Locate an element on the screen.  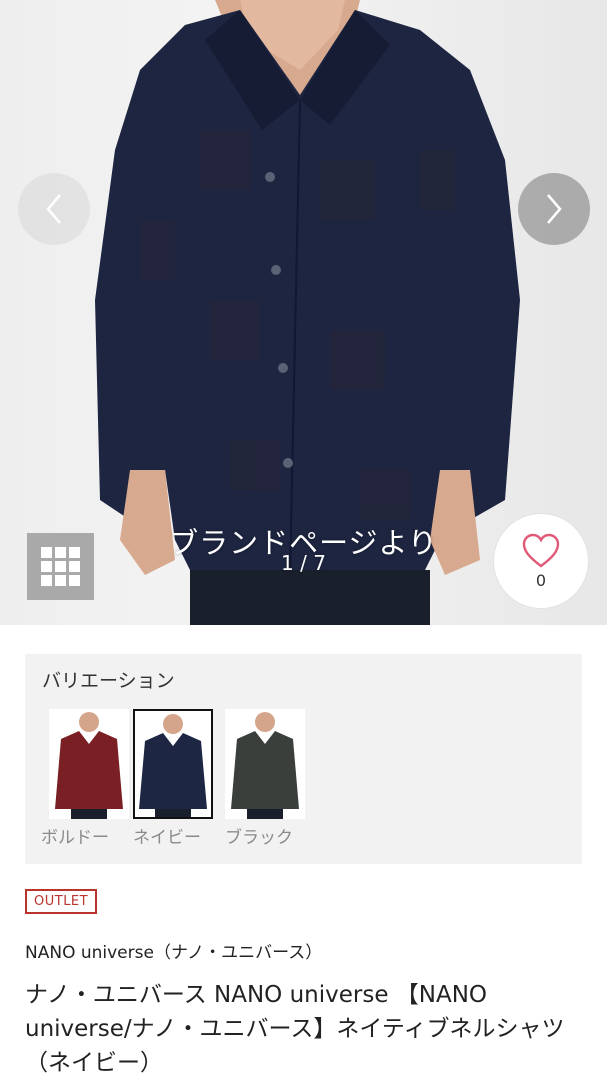
favorite-button: 0 is located at coordinates (541, 561).